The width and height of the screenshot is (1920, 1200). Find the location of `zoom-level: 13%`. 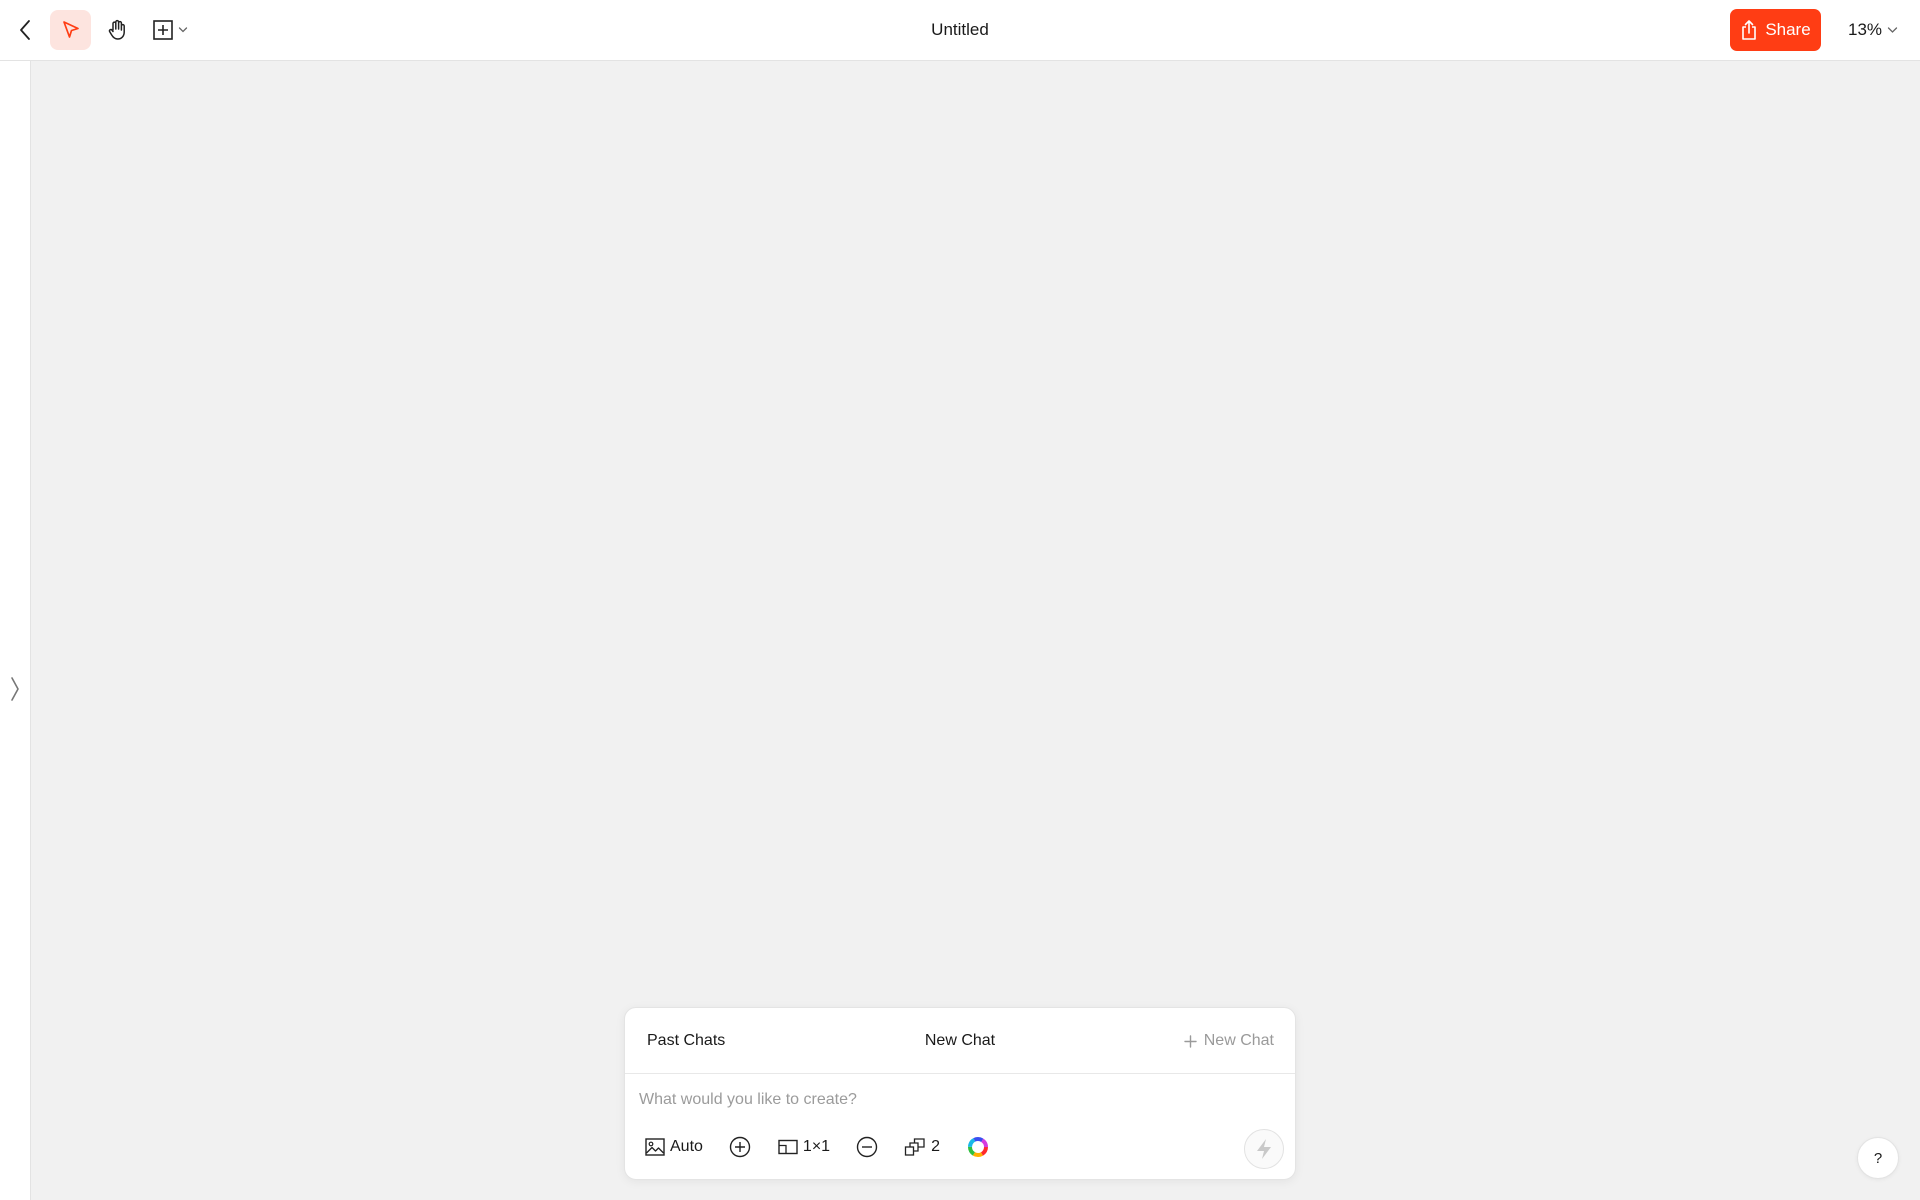

zoom-level: 13% is located at coordinates (1865, 29).